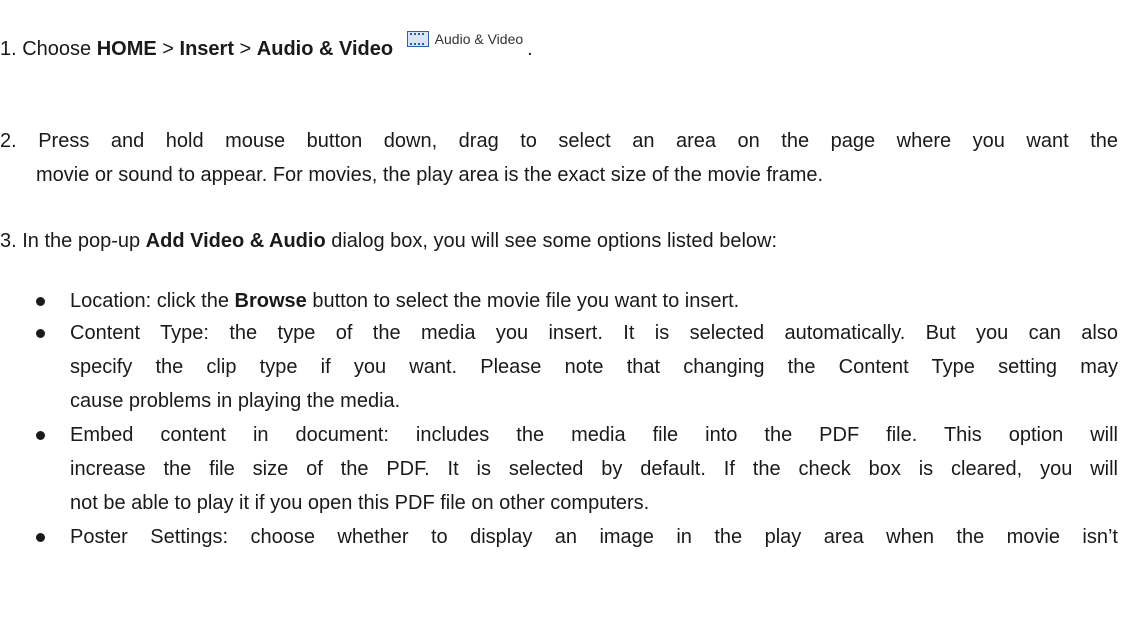 This screenshot has width=1128, height=634. I want to click on bullet-location-pre: Location: click the, so click(152, 301).